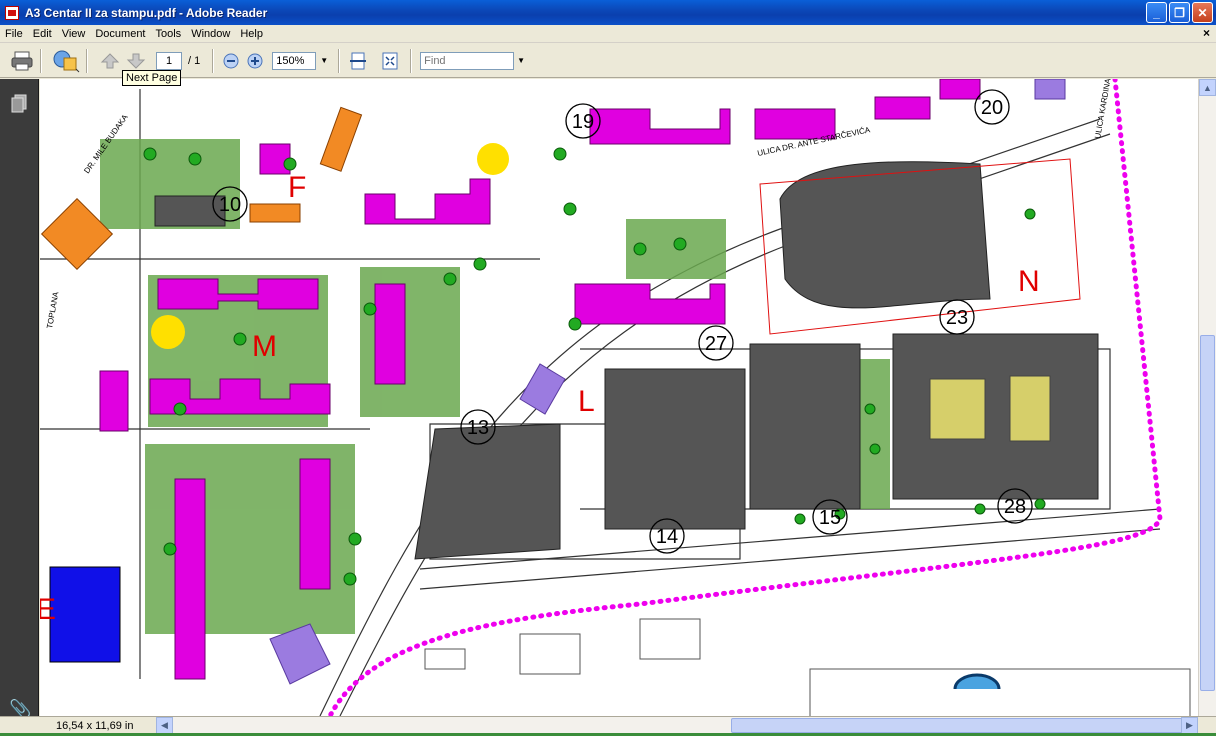 The height and width of the screenshot is (736, 1216). What do you see at coordinates (1156, 12) in the screenshot?
I see `minimize-button: _` at bounding box center [1156, 12].